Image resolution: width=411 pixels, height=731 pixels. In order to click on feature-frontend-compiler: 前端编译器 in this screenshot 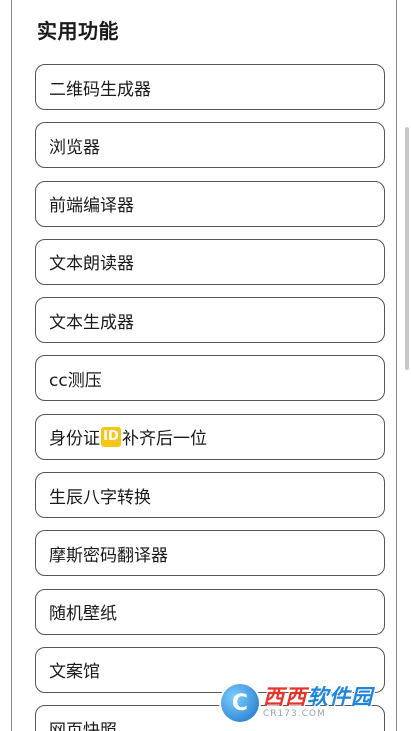, I will do `click(210, 203)`.